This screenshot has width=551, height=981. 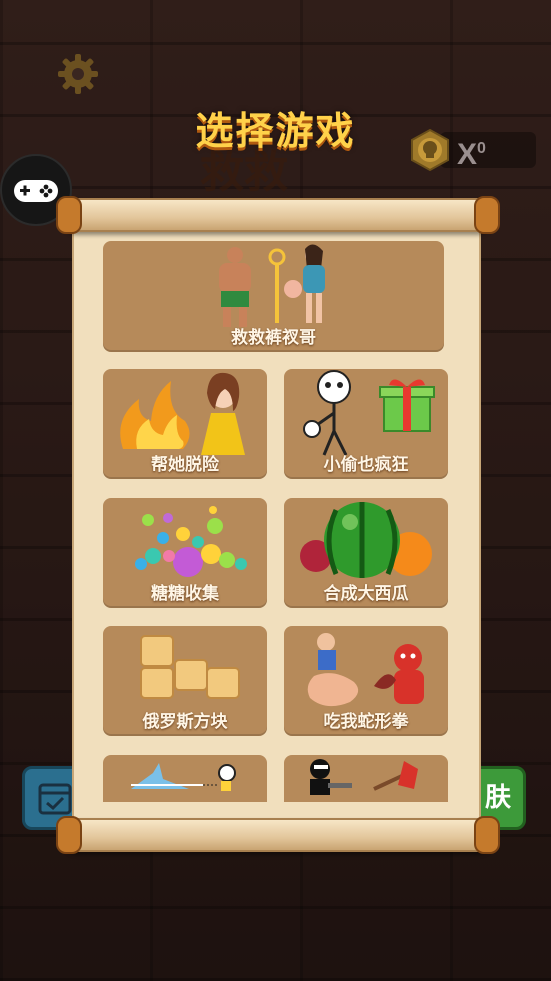 What do you see at coordinates (487, 835) in the screenshot?
I see `scroll-cap-right-bottom` at bounding box center [487, 835].